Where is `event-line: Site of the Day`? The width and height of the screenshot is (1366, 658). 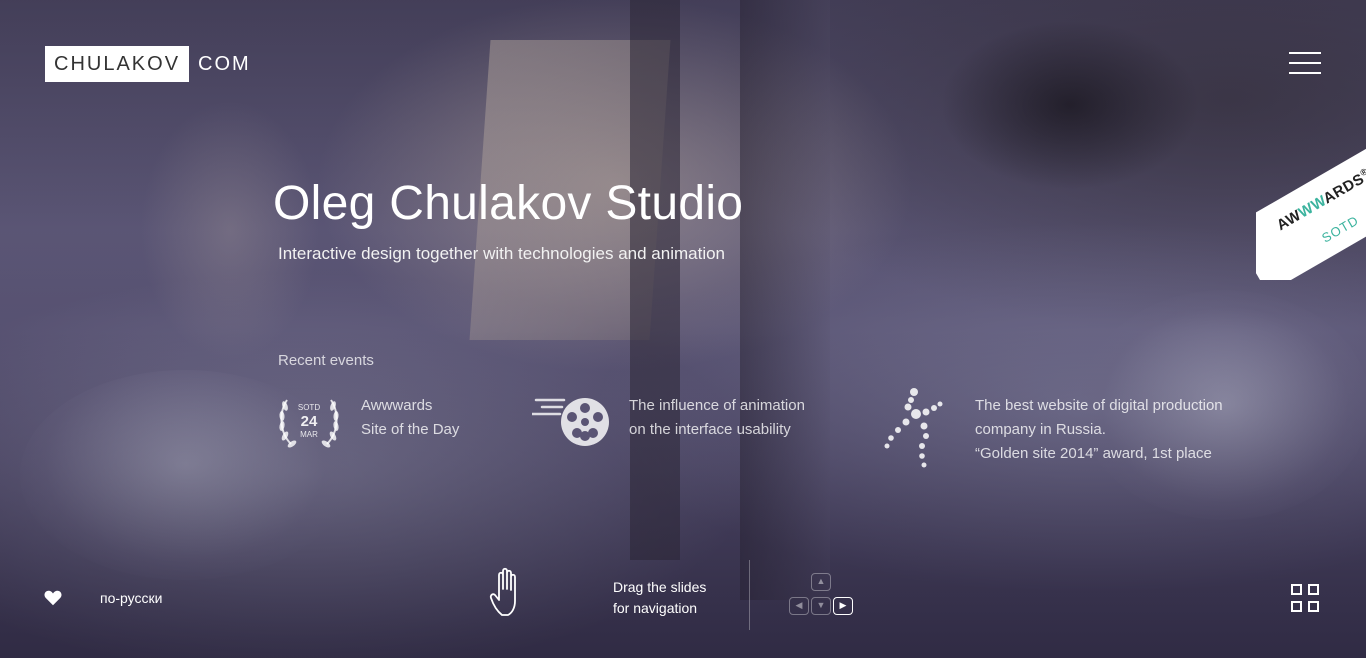 event-line: Site of the Day is located at coordinates (410, 429).